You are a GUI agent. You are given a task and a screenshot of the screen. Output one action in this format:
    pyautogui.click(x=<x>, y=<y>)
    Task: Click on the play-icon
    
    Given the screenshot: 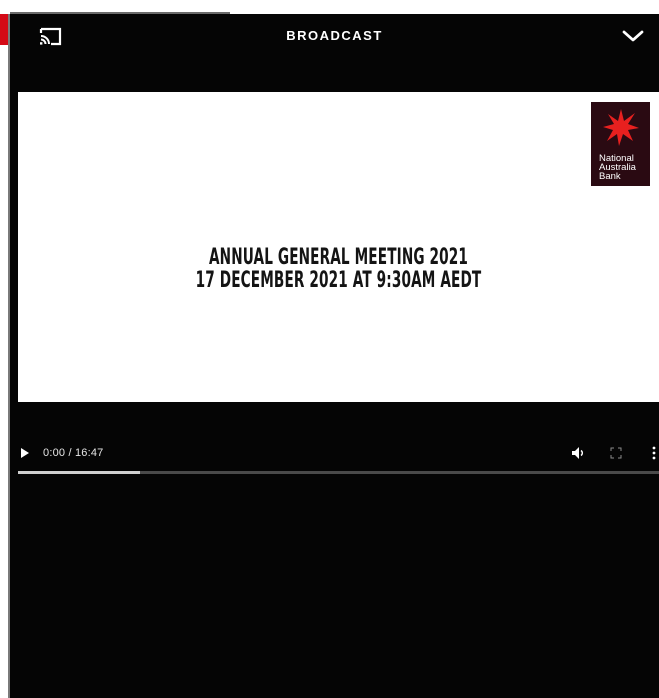 What is the action you would take?
    pyautogui.click(x=25, y=453)
    